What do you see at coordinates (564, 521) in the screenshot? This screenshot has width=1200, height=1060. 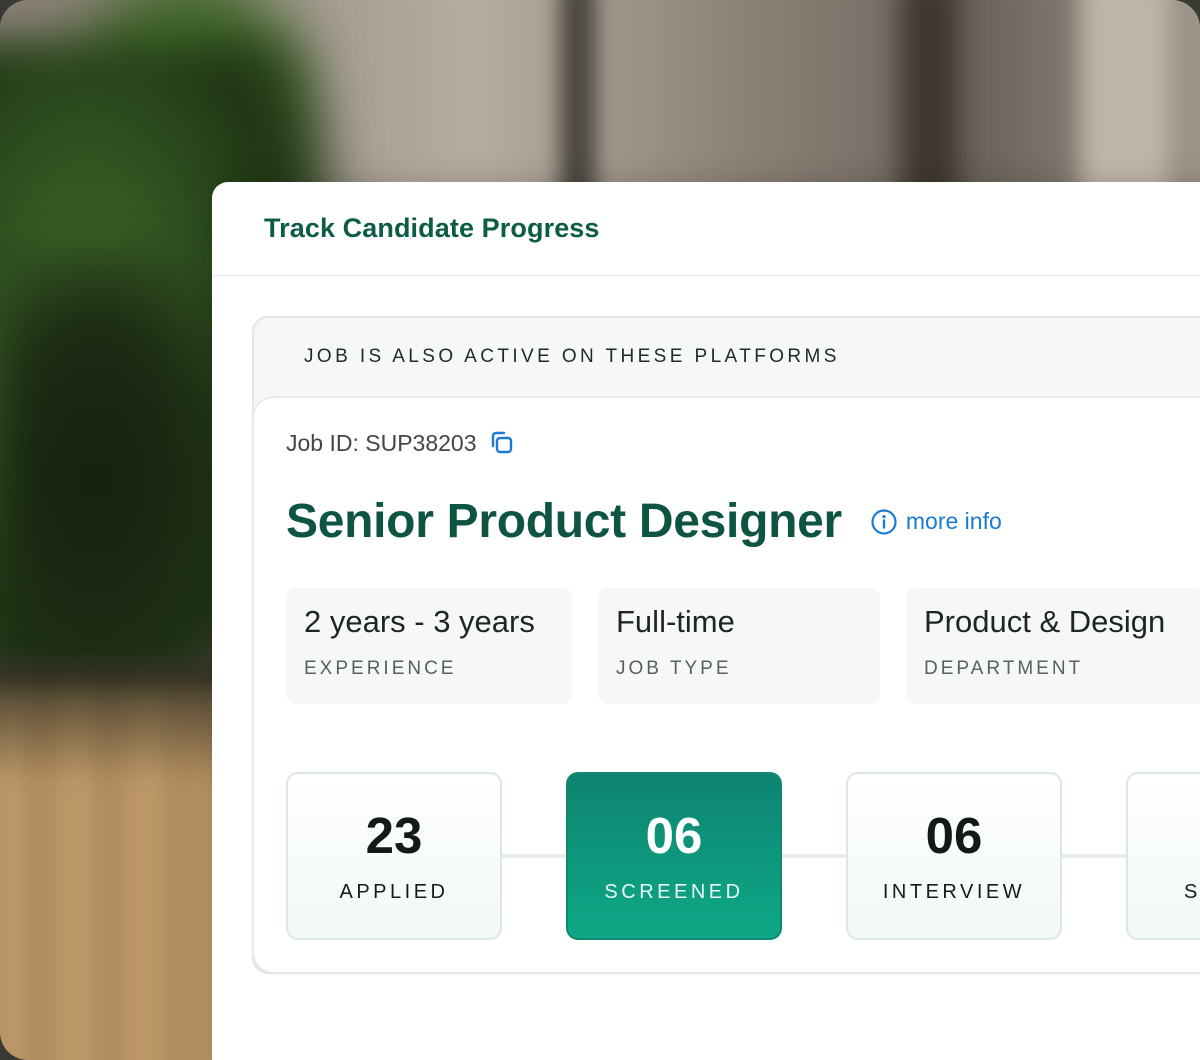 I see `job-title: Senior Product Designer` at bounding box center [564, 521].